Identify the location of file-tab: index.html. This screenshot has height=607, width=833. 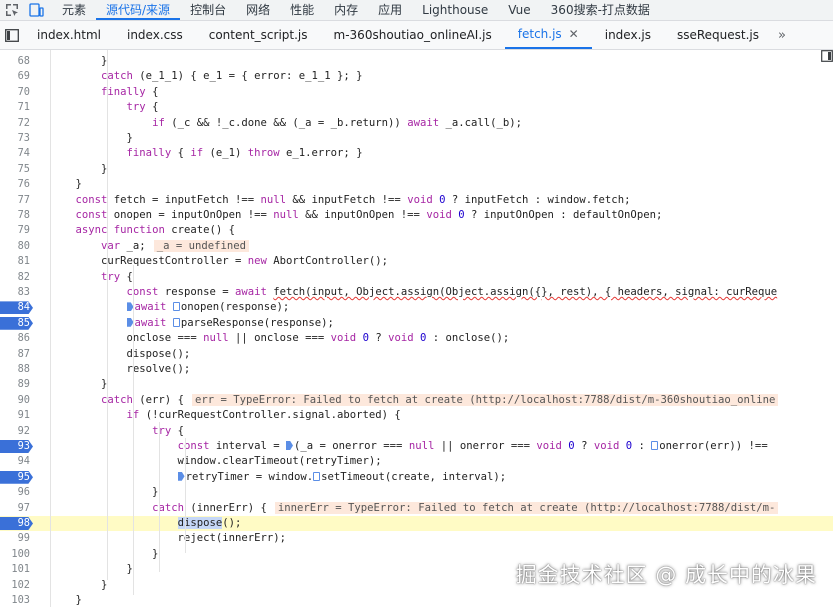
(69, 35).